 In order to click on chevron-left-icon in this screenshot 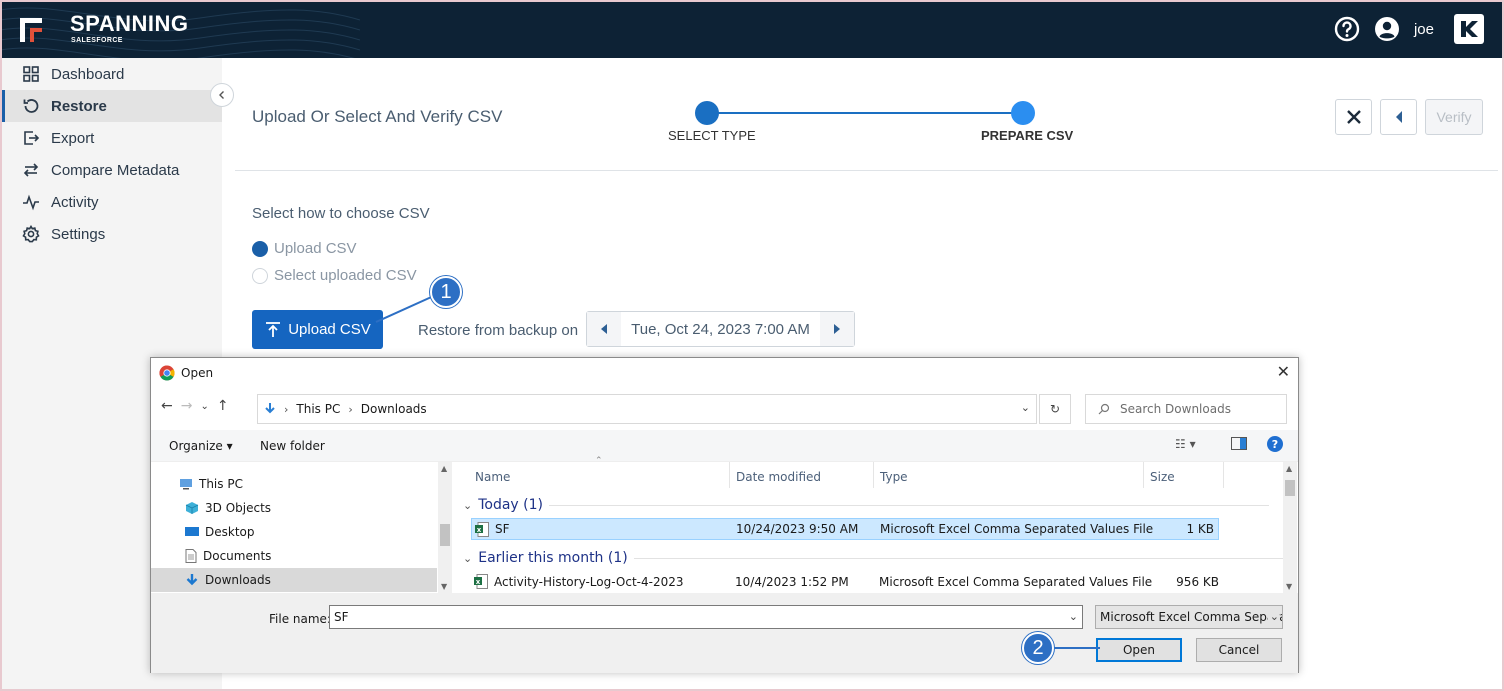, I will do `click(221, 95)`.